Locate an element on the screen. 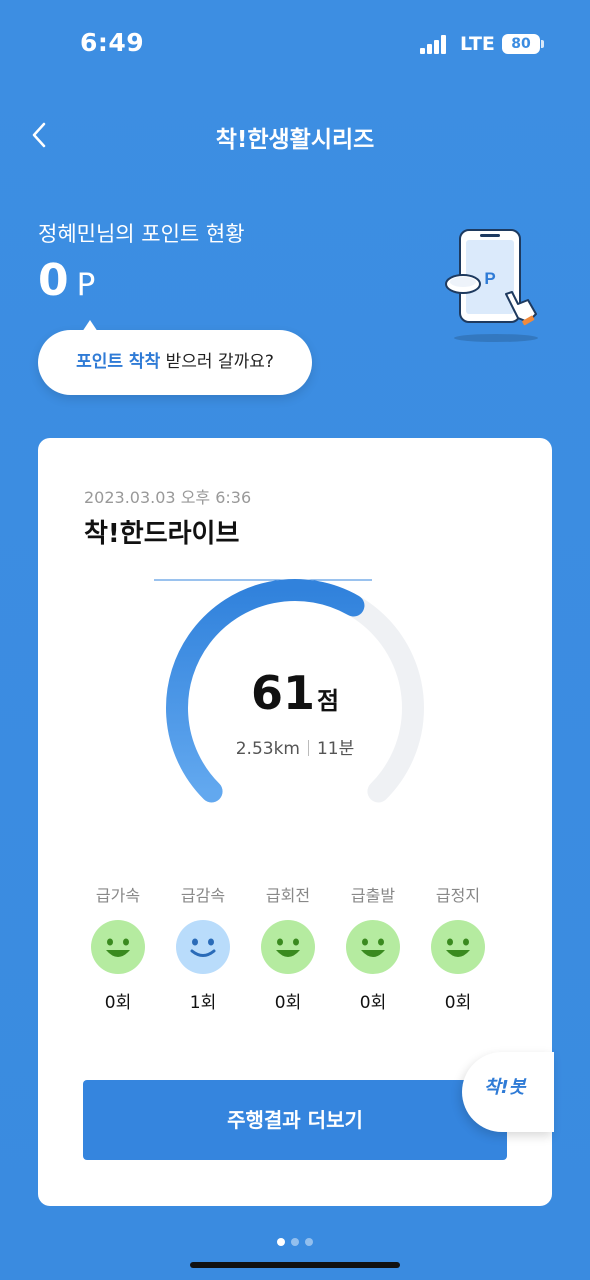  driving-metrics: 급가속 0회 급감속 1회 급회전 0회 급출발 0회 급정지 0회 is located at coordinates (295, 947).